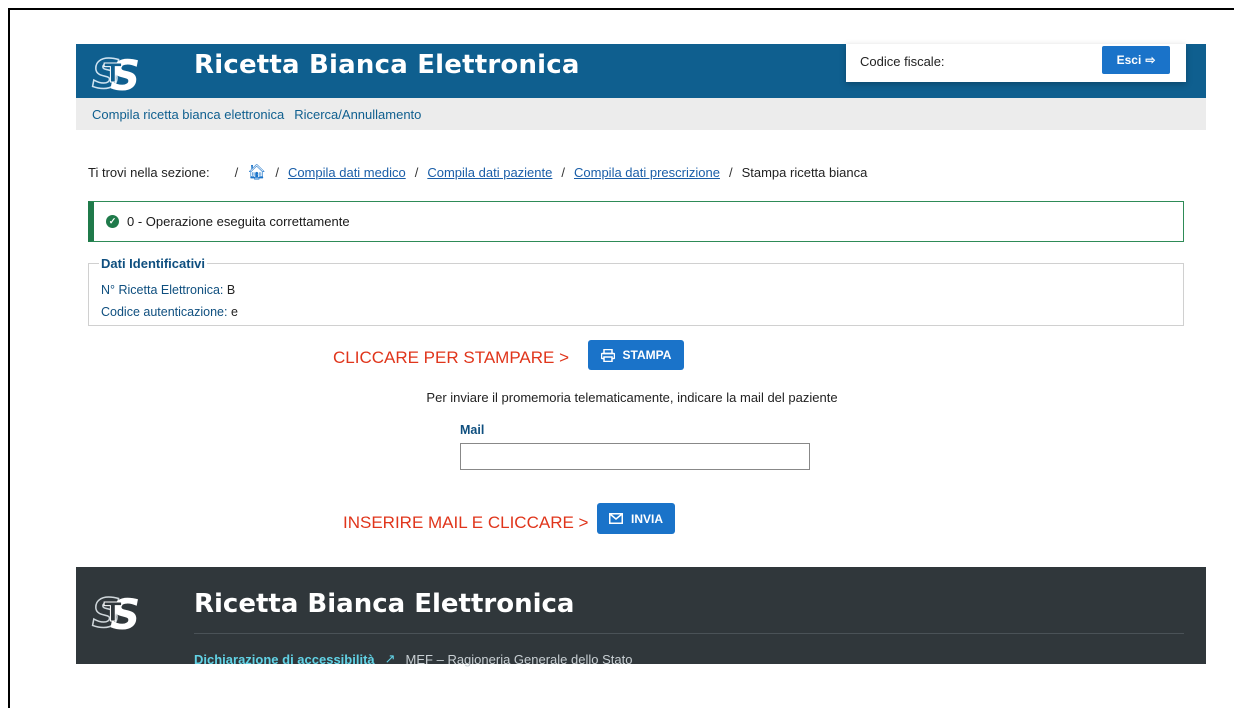 The height and width of the screenshot is (708, 1234). What do you see at coordinates (635, 456) in the screenshot?
I see `mail-input` at bounding box center [635, 456].